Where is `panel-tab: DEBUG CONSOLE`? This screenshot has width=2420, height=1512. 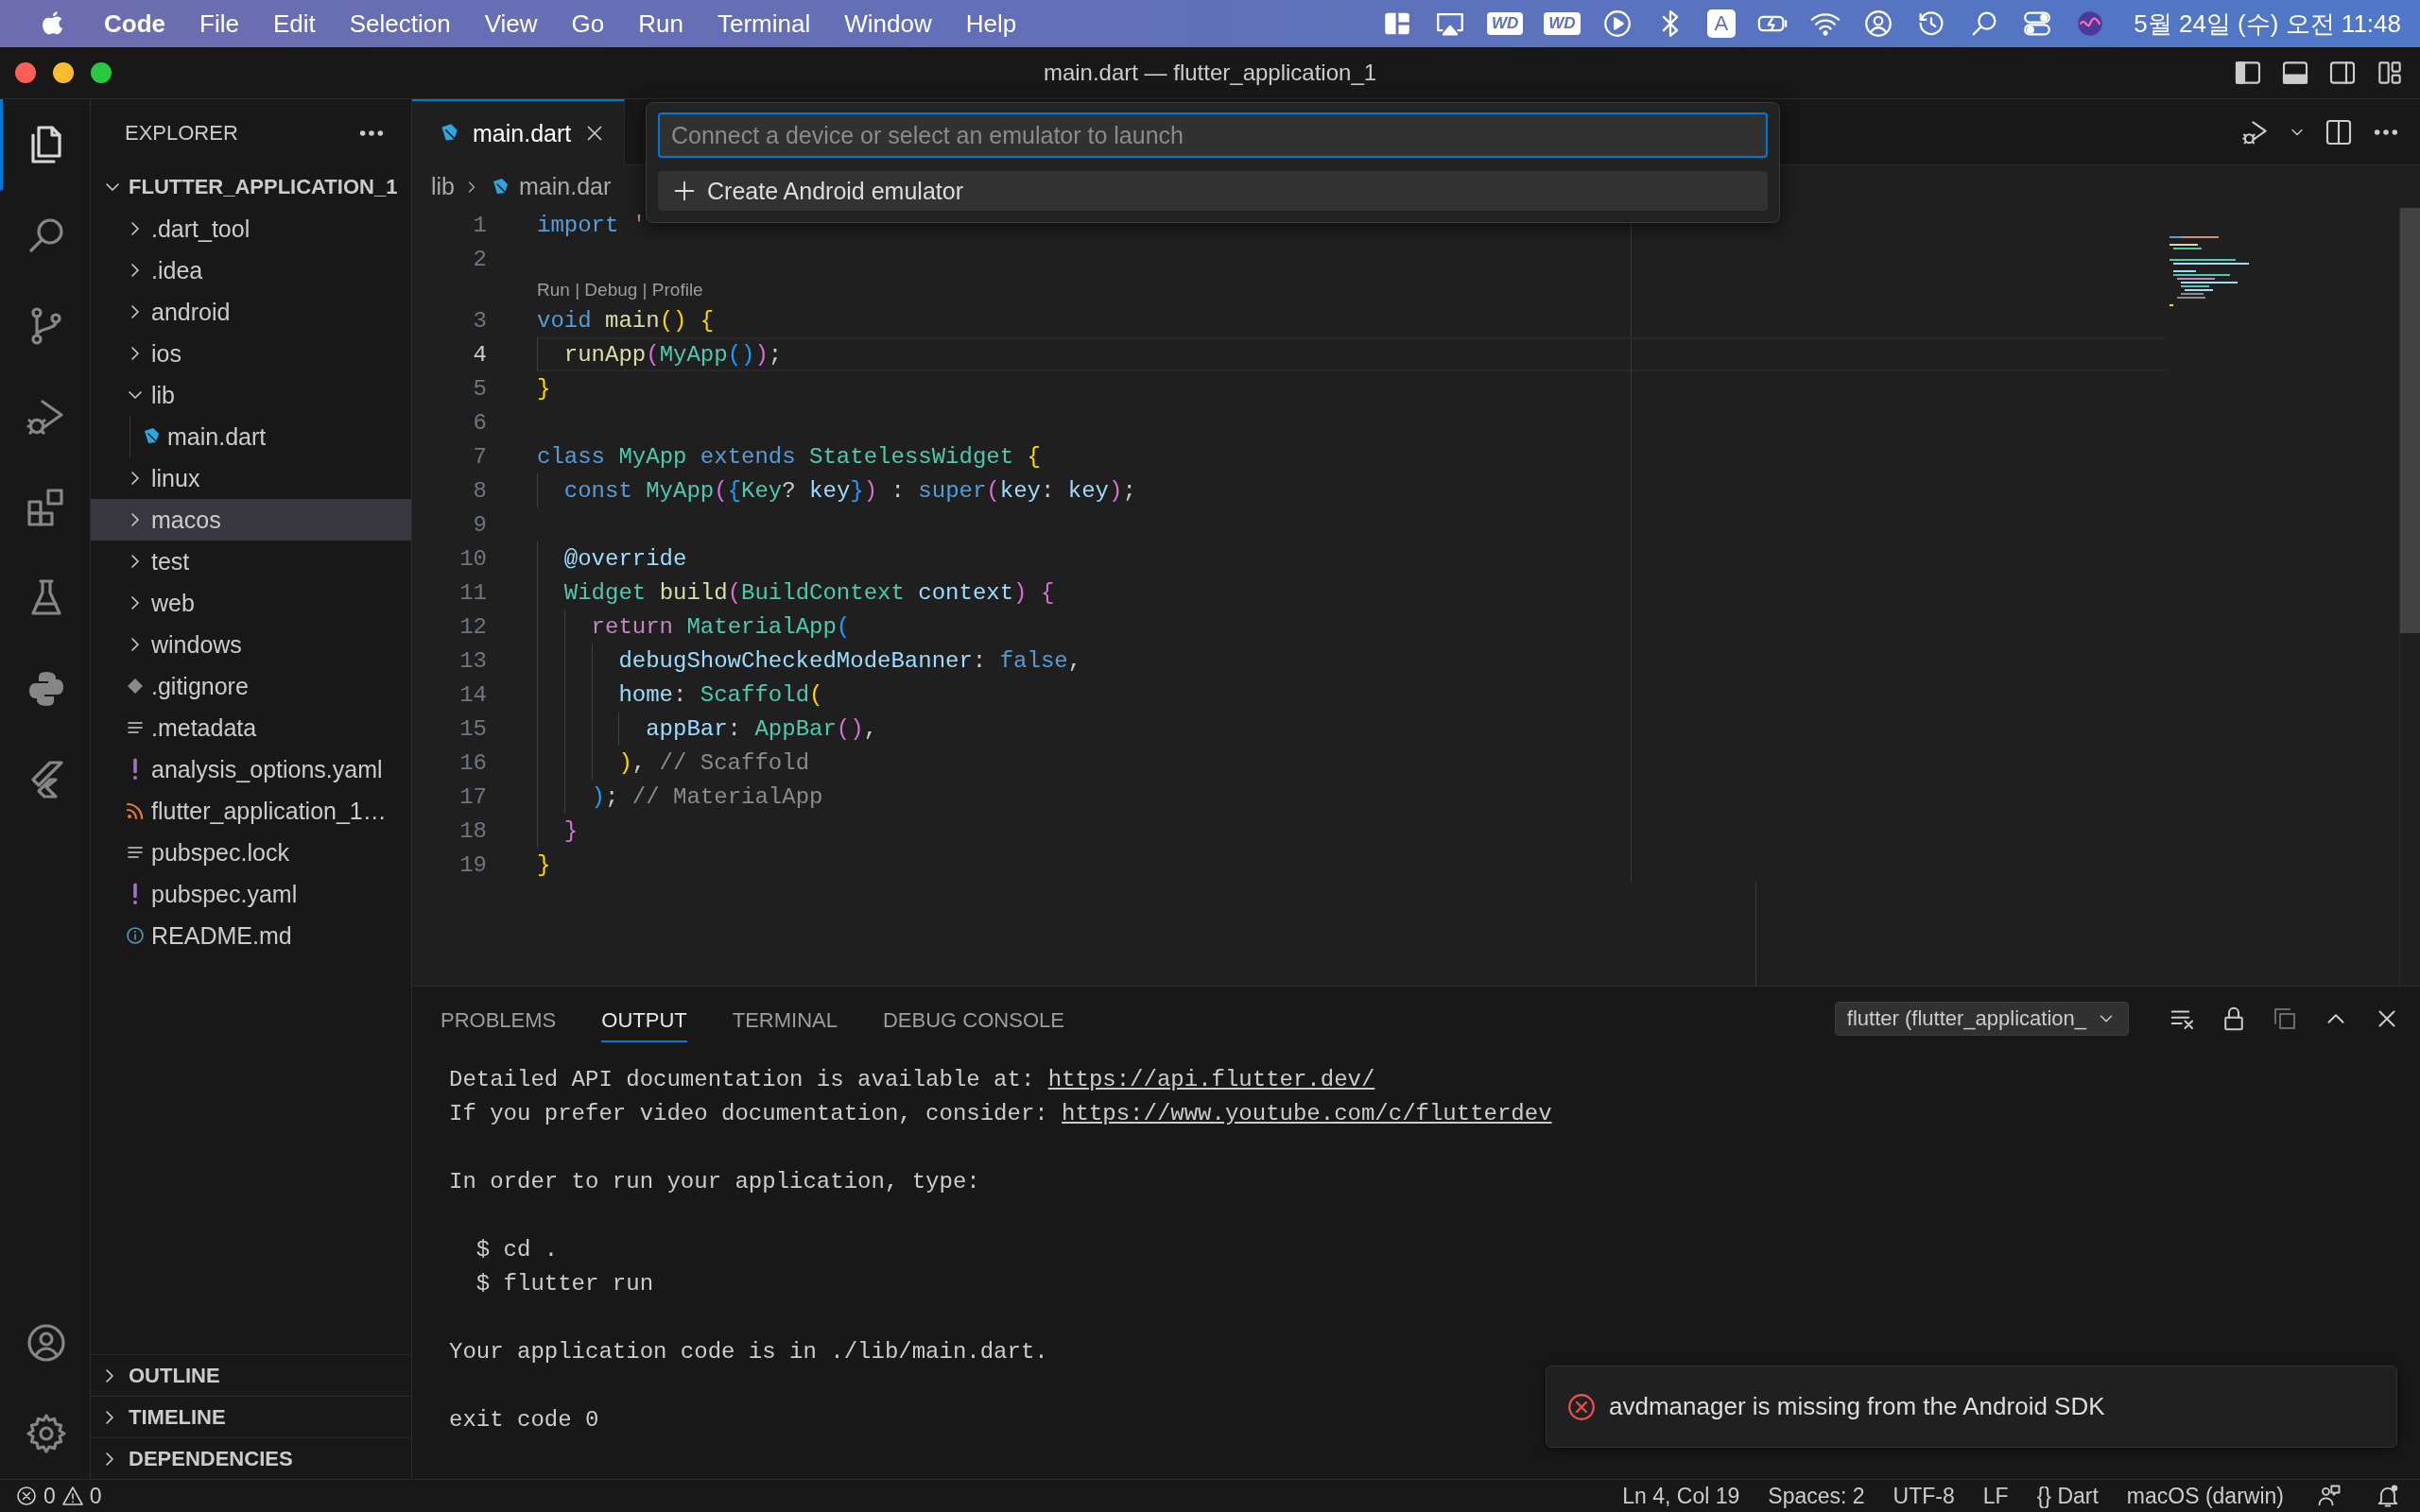
panel-tab: DEBUG CONSOLE is located at coordinates (973, 1020).